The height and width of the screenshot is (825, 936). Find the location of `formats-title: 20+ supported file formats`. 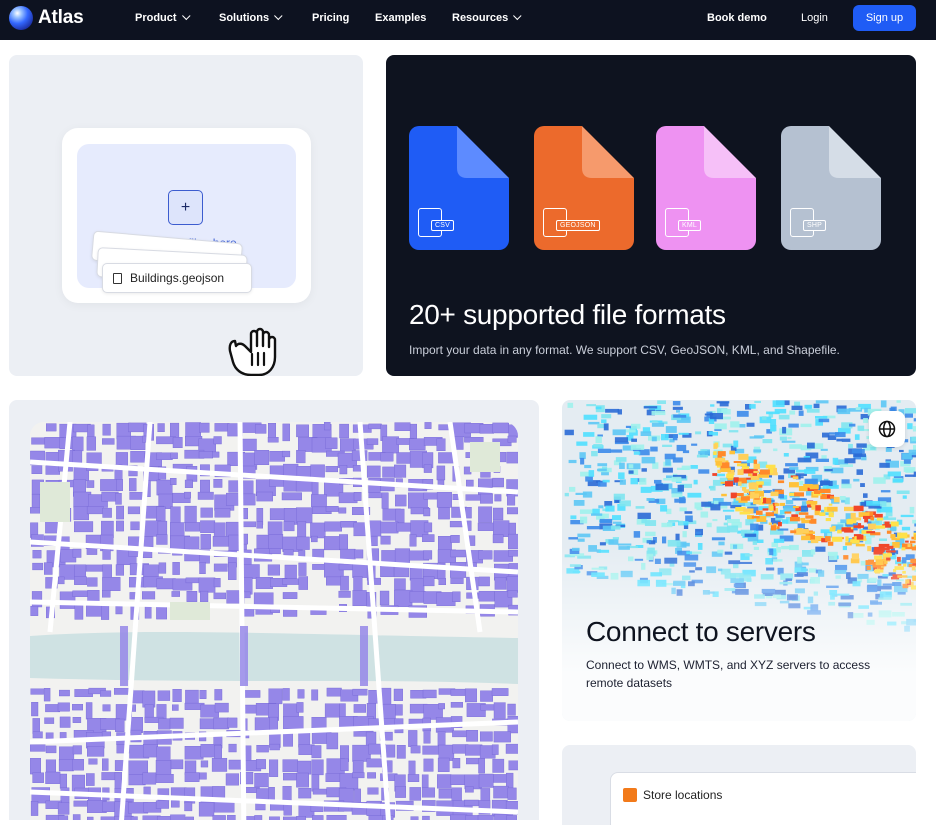

formats-title: 20+ supported file formats is located at coordinates (567, 314).